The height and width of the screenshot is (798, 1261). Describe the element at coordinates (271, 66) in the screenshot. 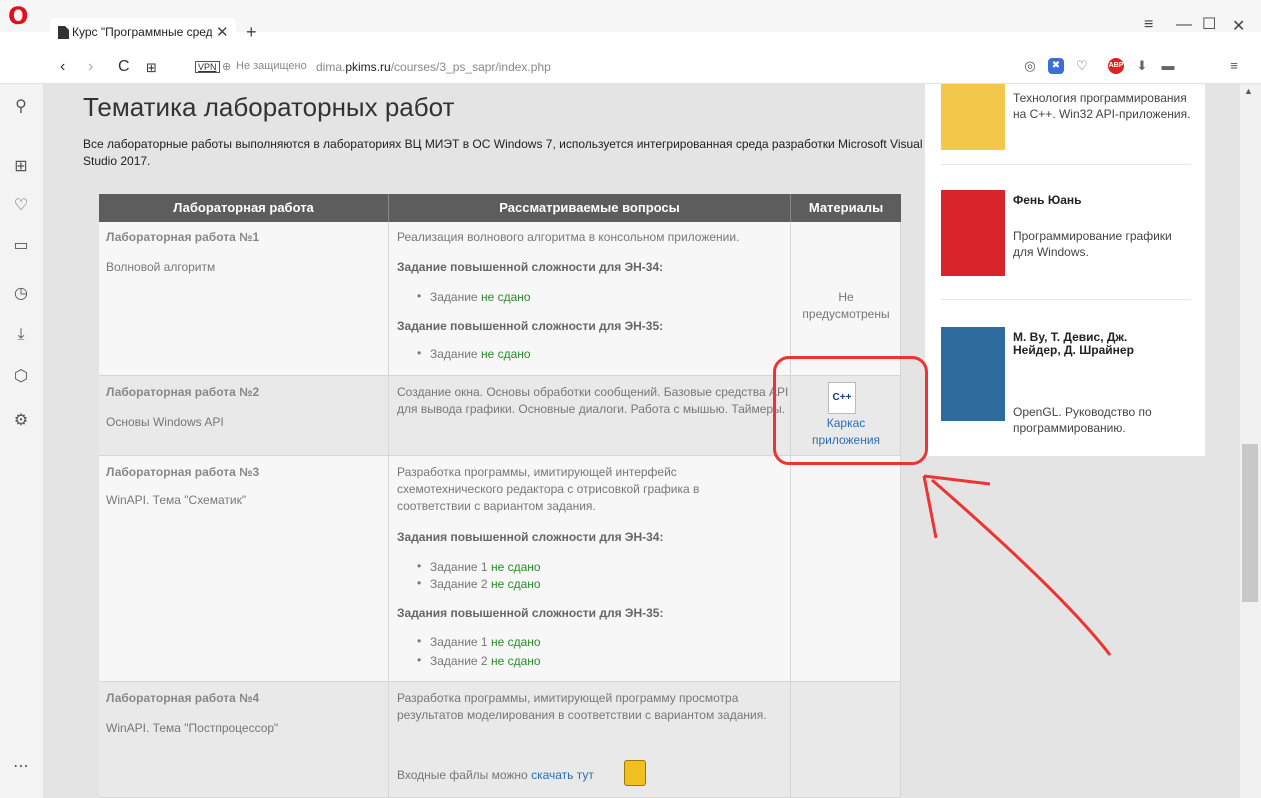

I see `security-text: Не защищено` at that location.